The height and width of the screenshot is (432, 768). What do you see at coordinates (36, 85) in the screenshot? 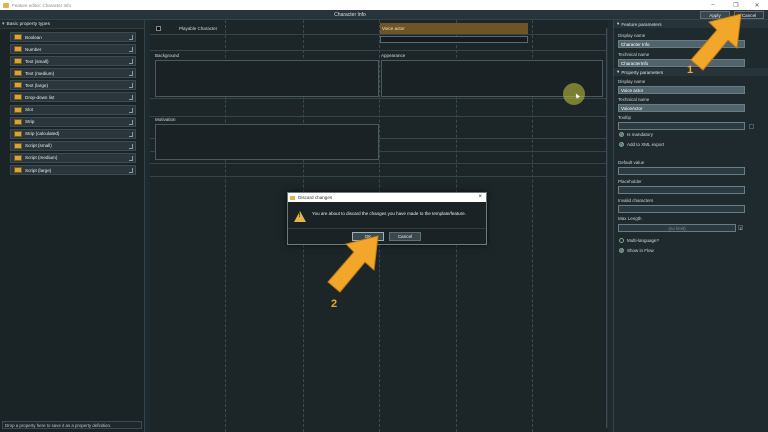
I see `property-type-label: Text (large)` at bounding box center [36, 85].